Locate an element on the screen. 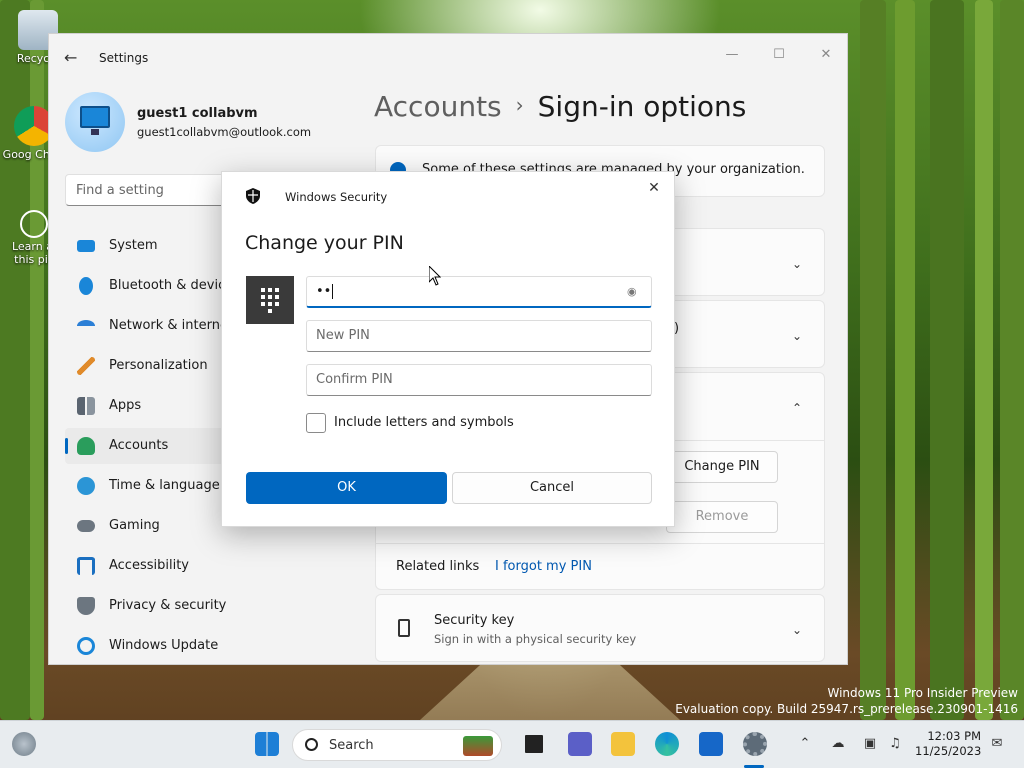  clock: 12:03 PM 11/25/2023 is located at coordinates (948, 744).